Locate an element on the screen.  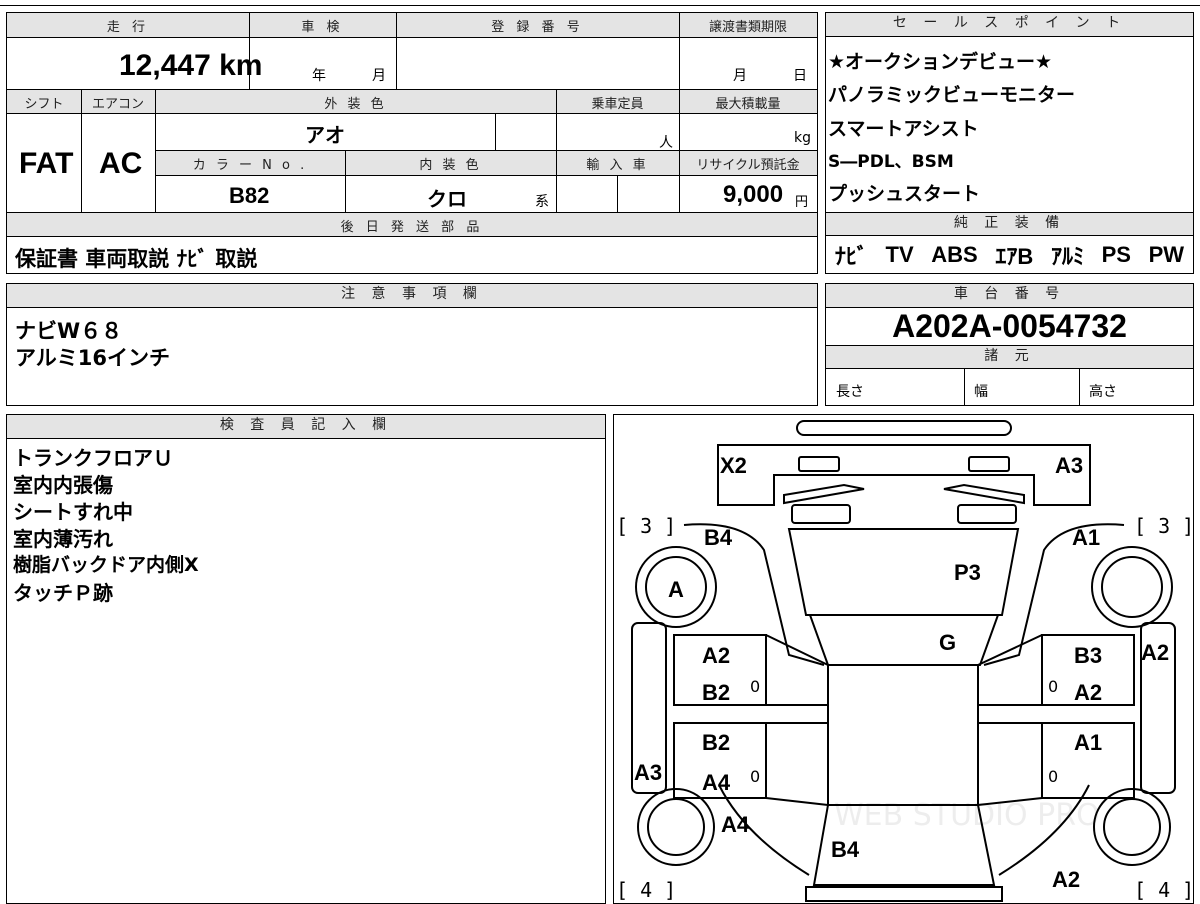
damage-mark: A is located at coordinates (676, 589).